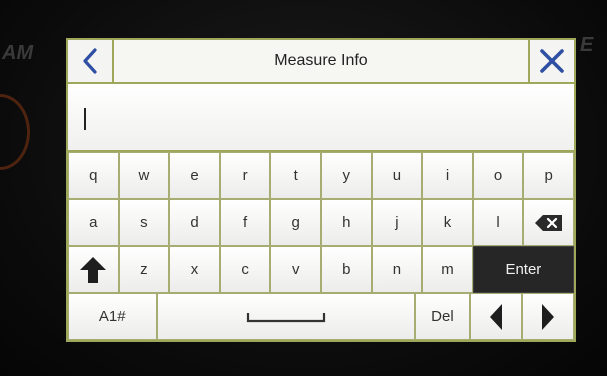  What do you see at coordinates (397, 175) in the screenshot?
I see `key-u: u` at bounding box center [397, 175].